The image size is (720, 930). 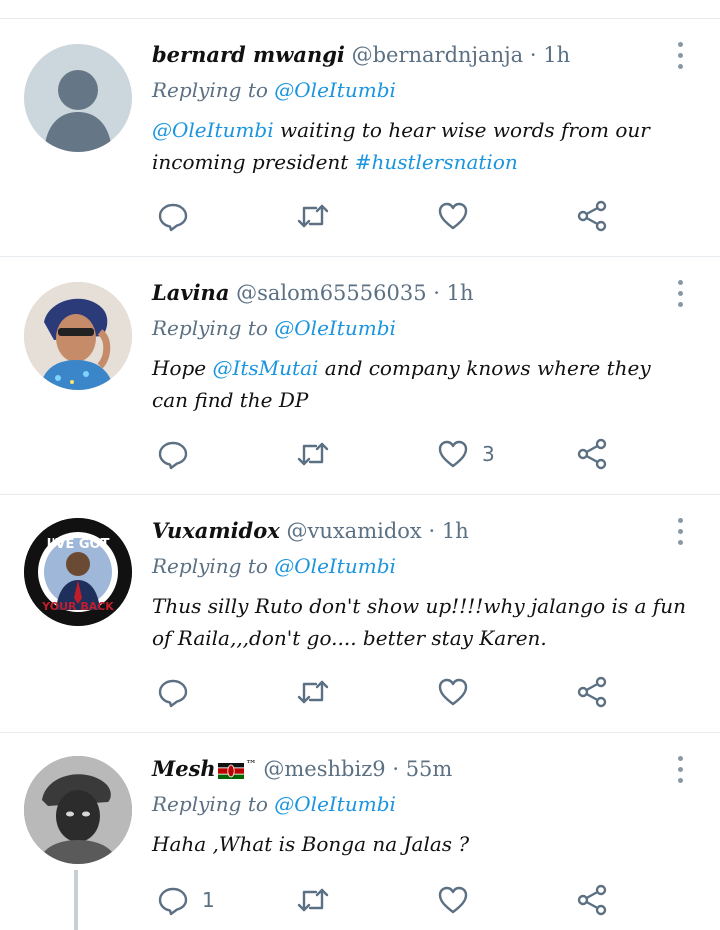 I want to click on display-name: Mesh, so click(x=184, y=768).